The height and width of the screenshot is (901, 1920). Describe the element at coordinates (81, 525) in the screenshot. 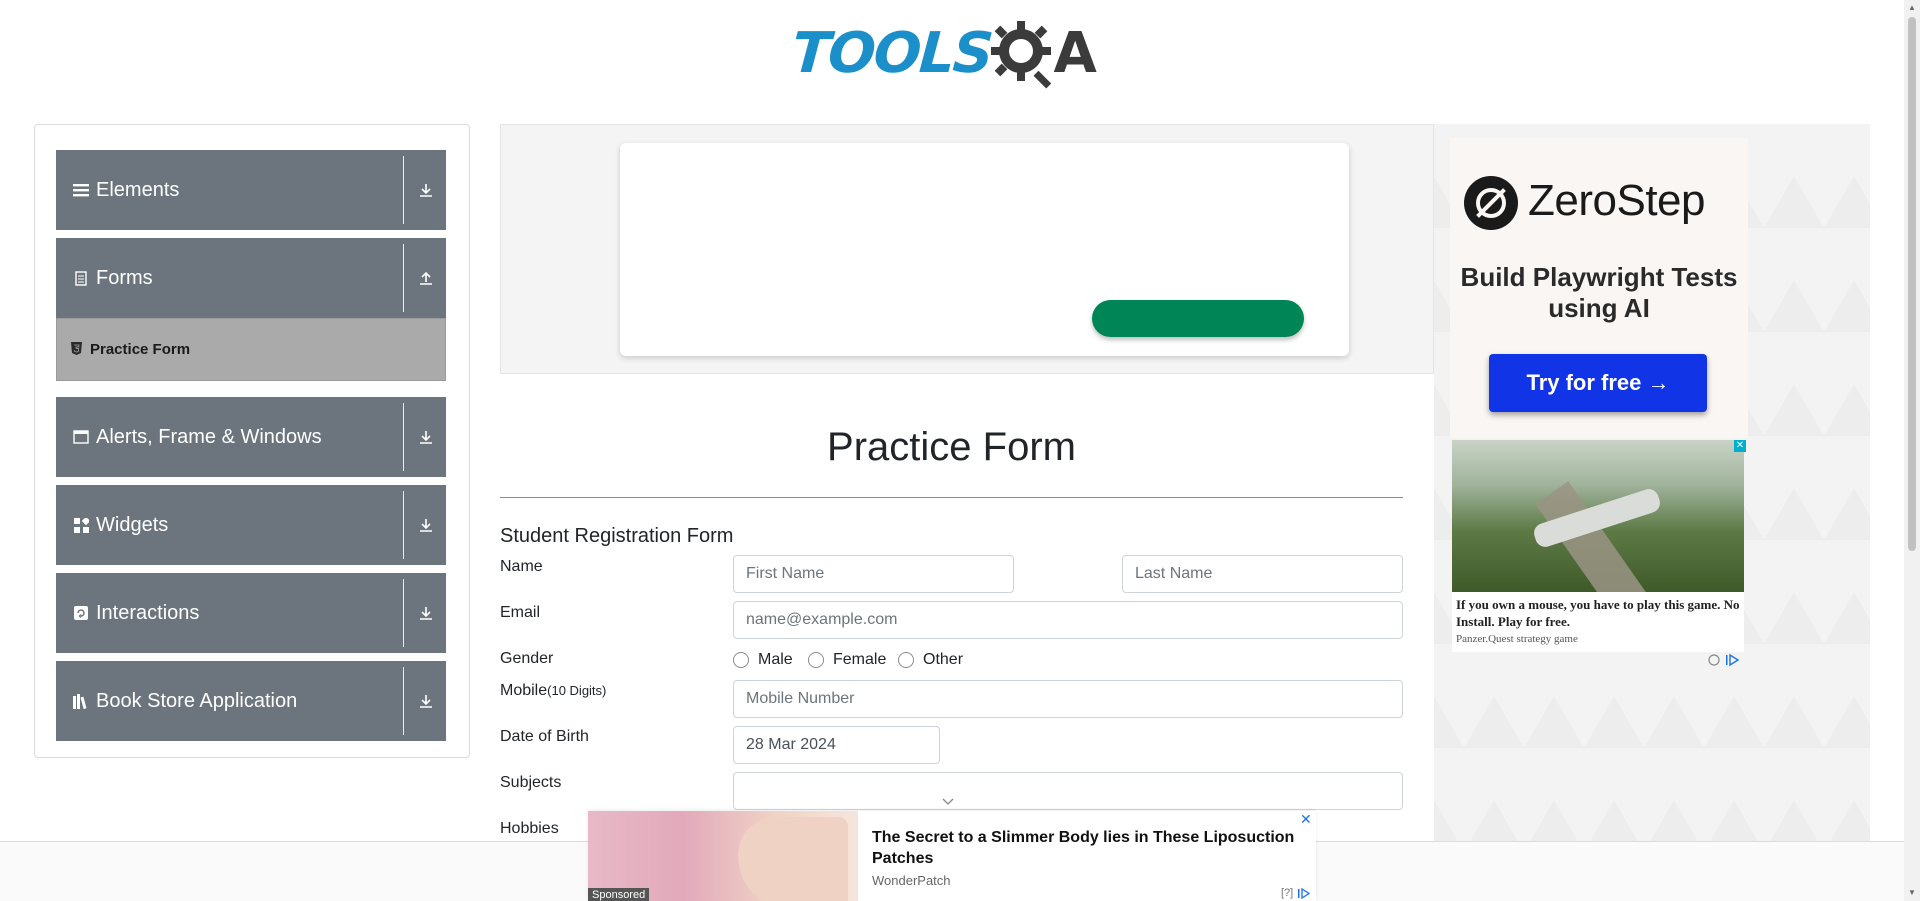

I see `widgets-icon` at that location.